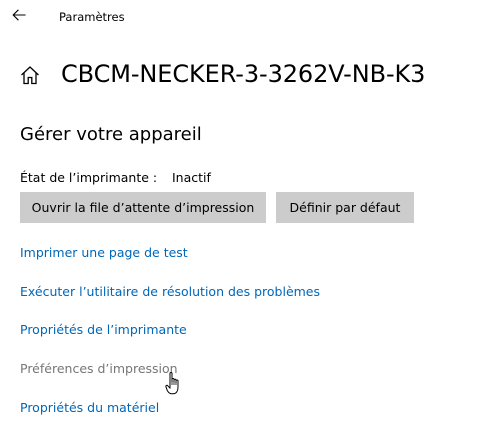 The image size is (480, 445). I want to click on back-button, so click(19, 15).